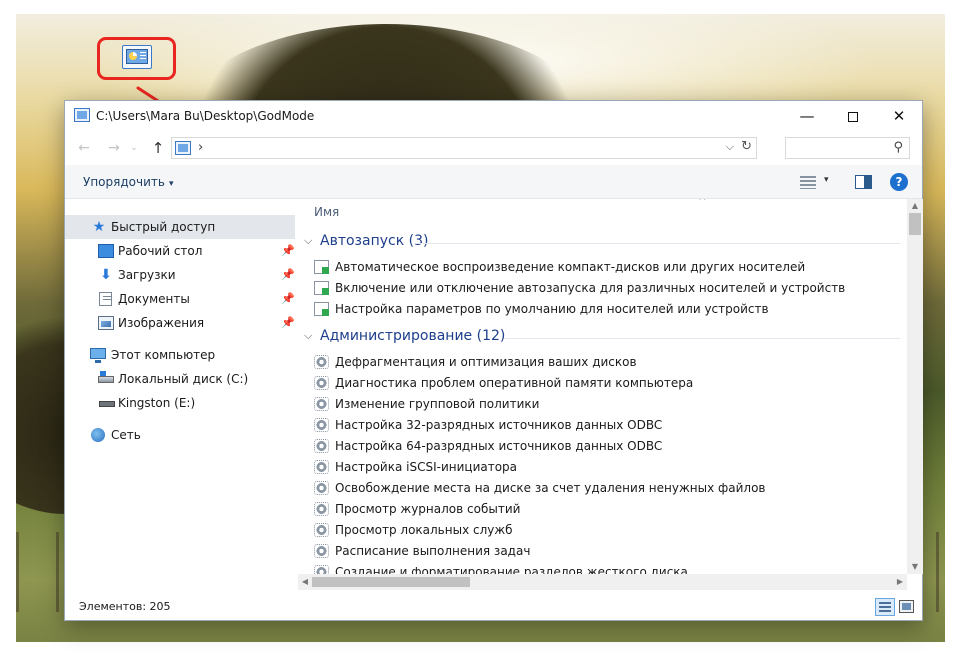 Image resolution: width=960 pixels, height=656 pixels. What do you see at coordinates (107, 404) in the screenshot?
I see `usb-drive-icon` at bounding box center [107, 404].